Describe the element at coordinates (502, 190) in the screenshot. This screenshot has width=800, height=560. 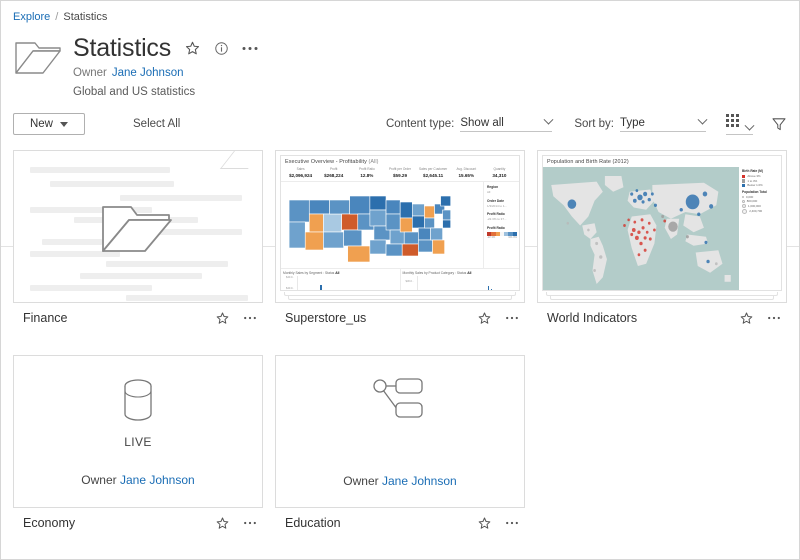
I see `filter-region: Region All` at that location.